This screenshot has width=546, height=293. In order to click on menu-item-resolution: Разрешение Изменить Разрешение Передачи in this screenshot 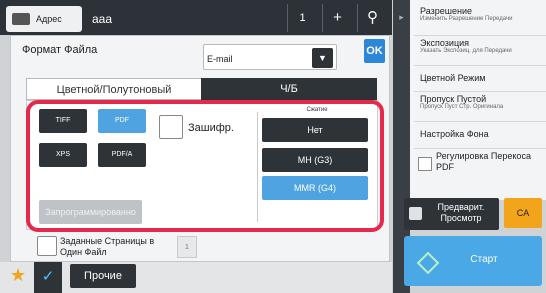, I will do `click(480, 21)`.